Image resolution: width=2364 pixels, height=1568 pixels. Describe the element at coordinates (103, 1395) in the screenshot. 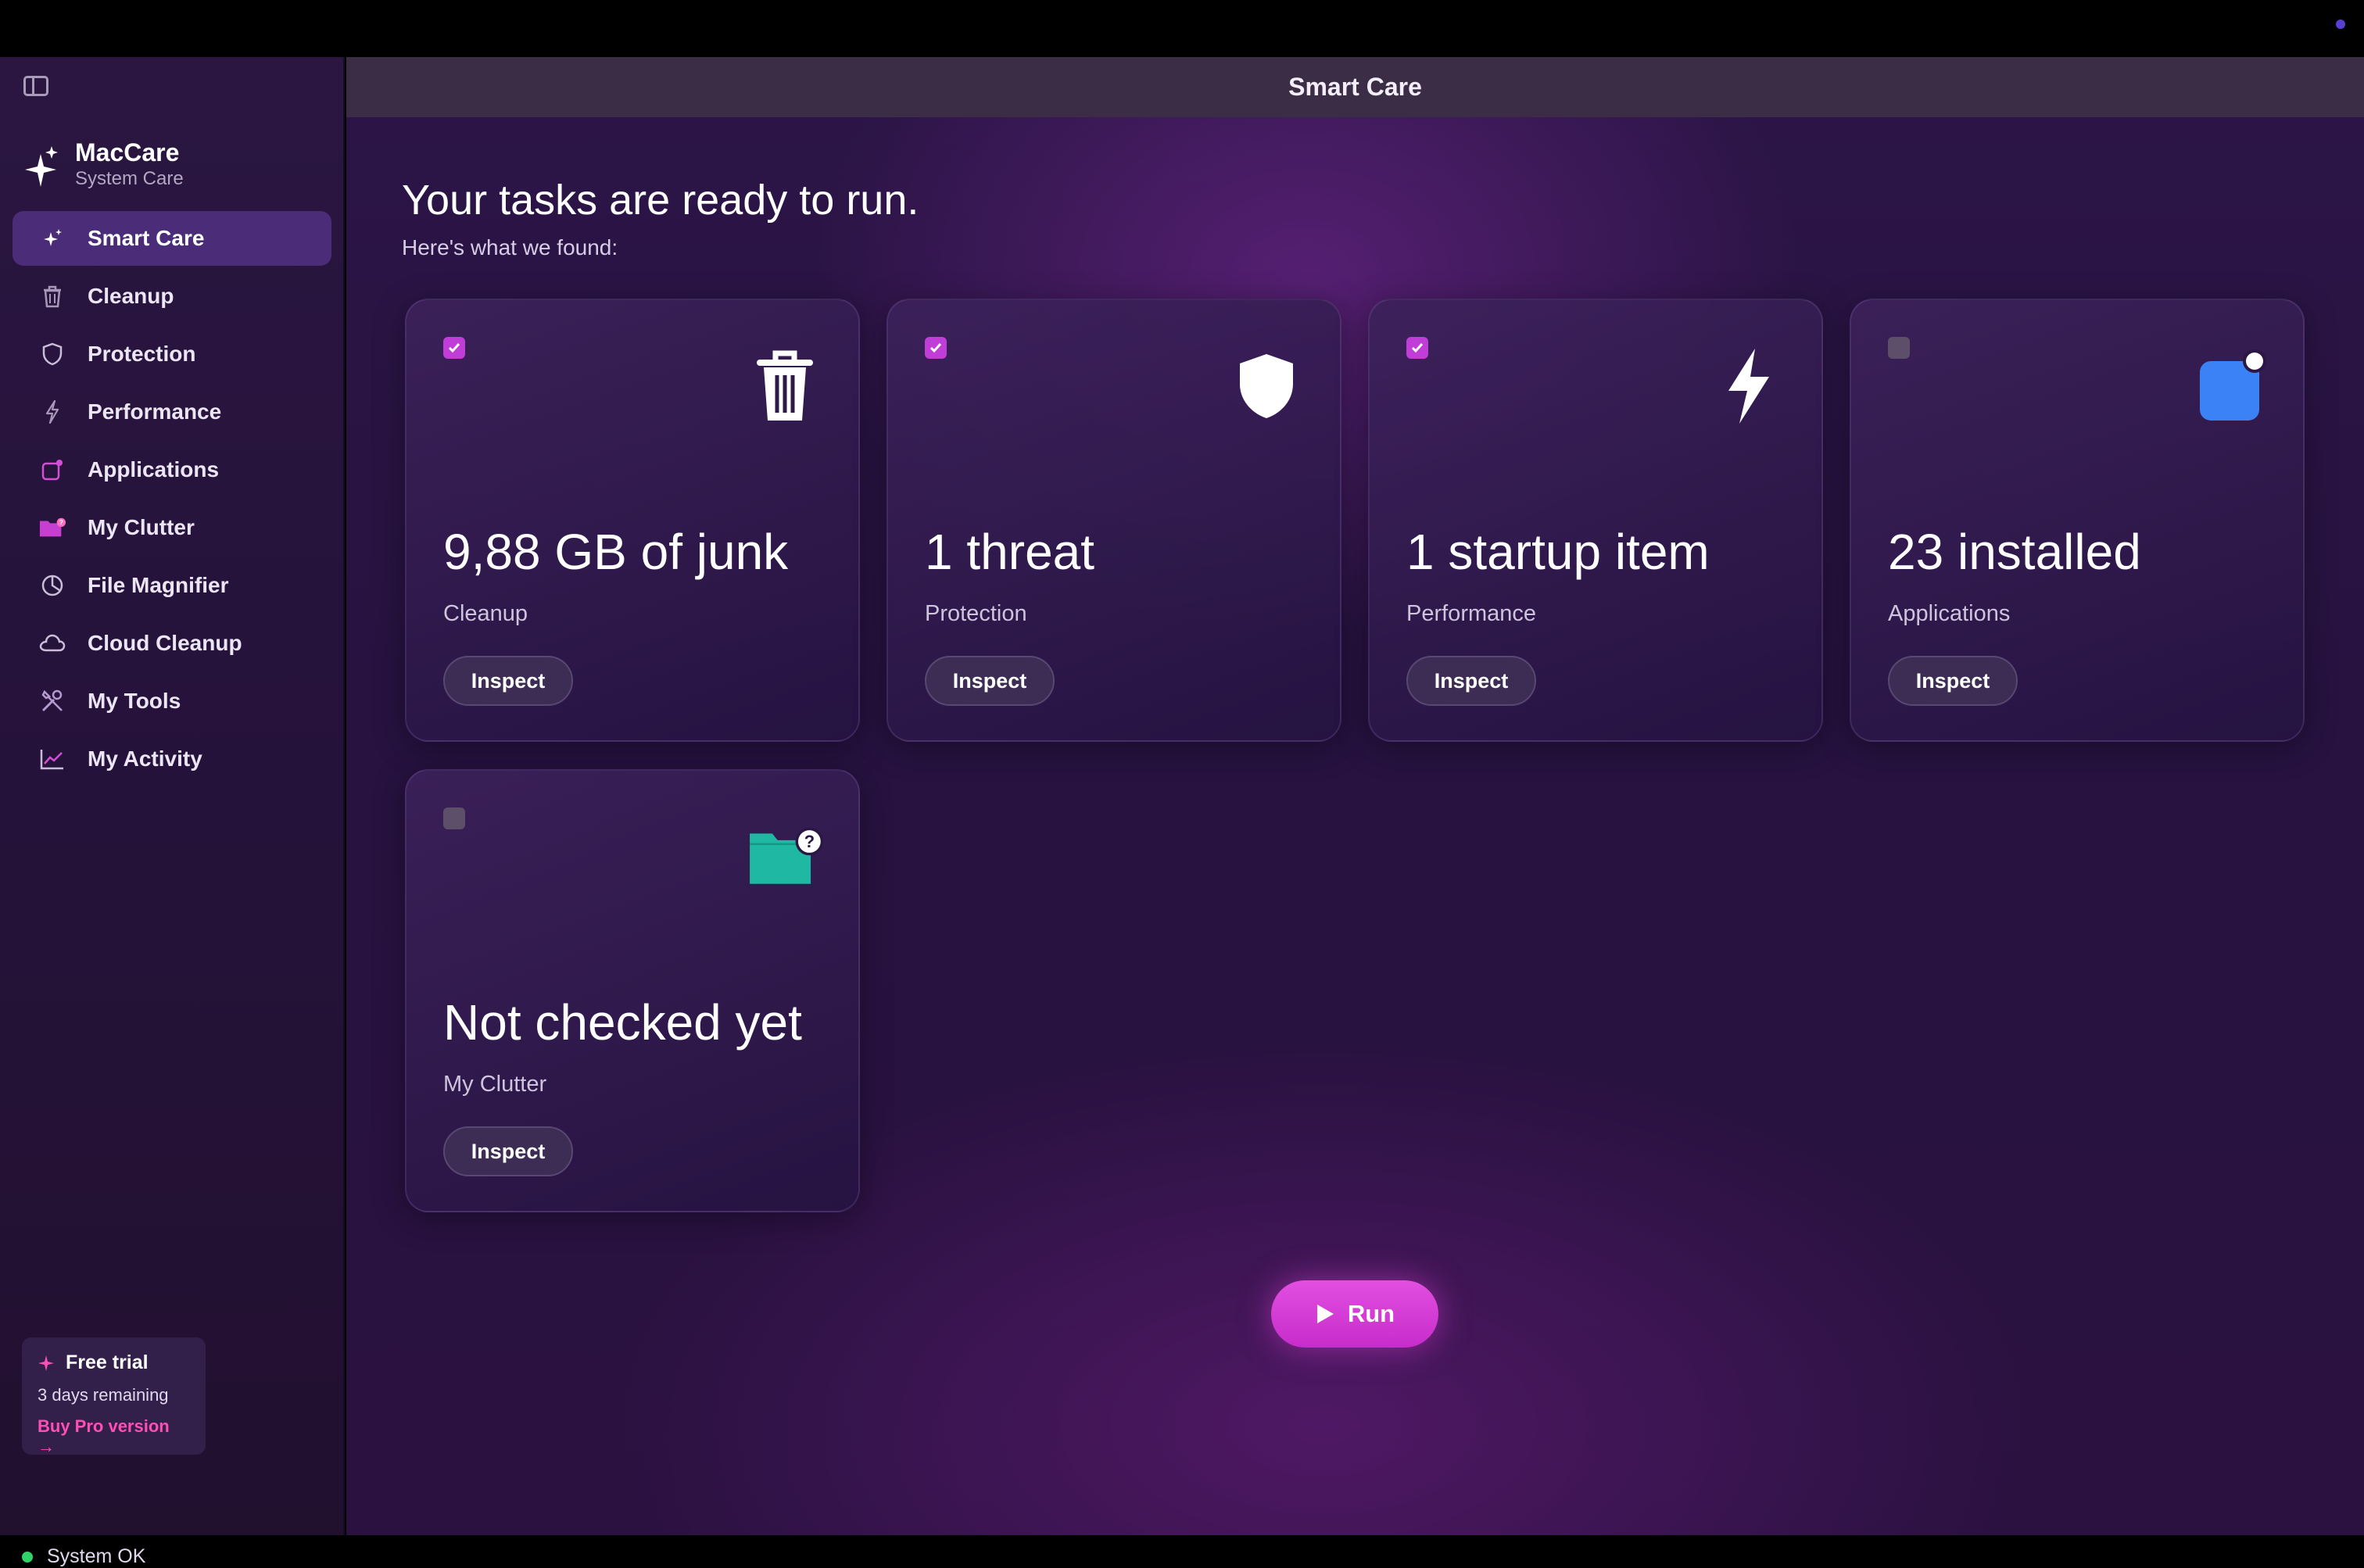

I see `trial-remaining: 3 days remaining` at that location.